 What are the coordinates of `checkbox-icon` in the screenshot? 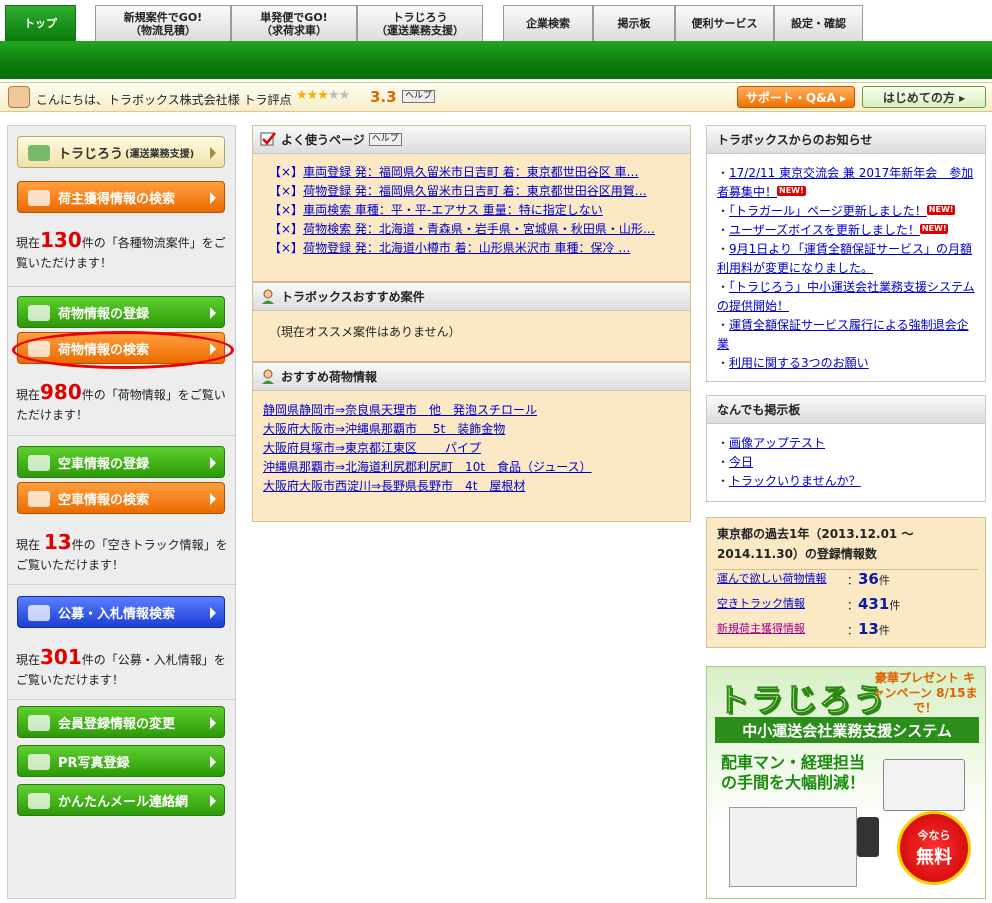 It's located at (268, 139).